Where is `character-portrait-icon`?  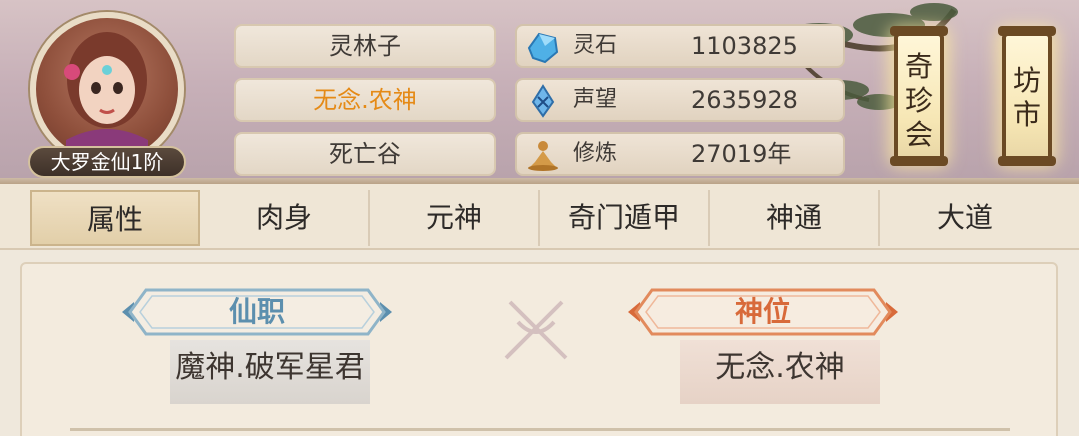 character-portrait-icon is located at coordinates (106, 96).